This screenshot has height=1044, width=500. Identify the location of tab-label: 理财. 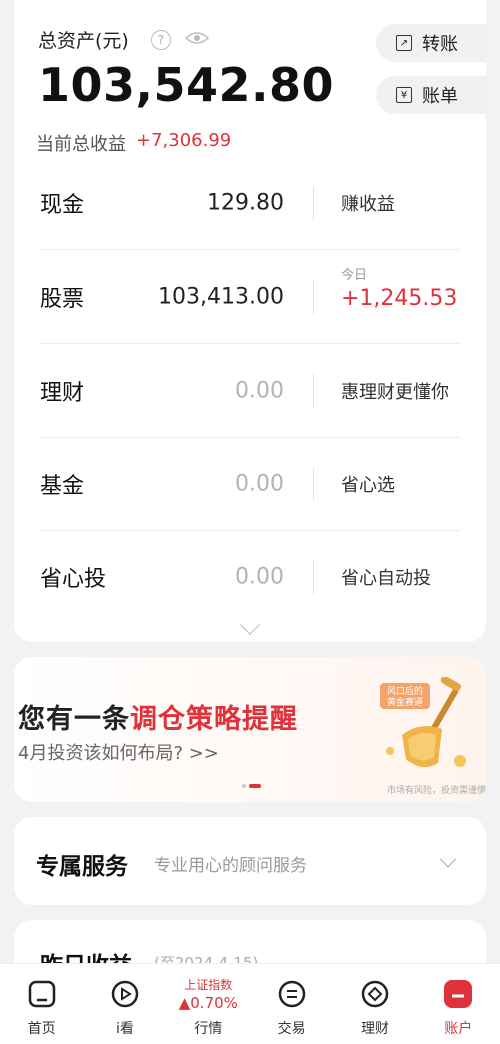
(374, 1029).